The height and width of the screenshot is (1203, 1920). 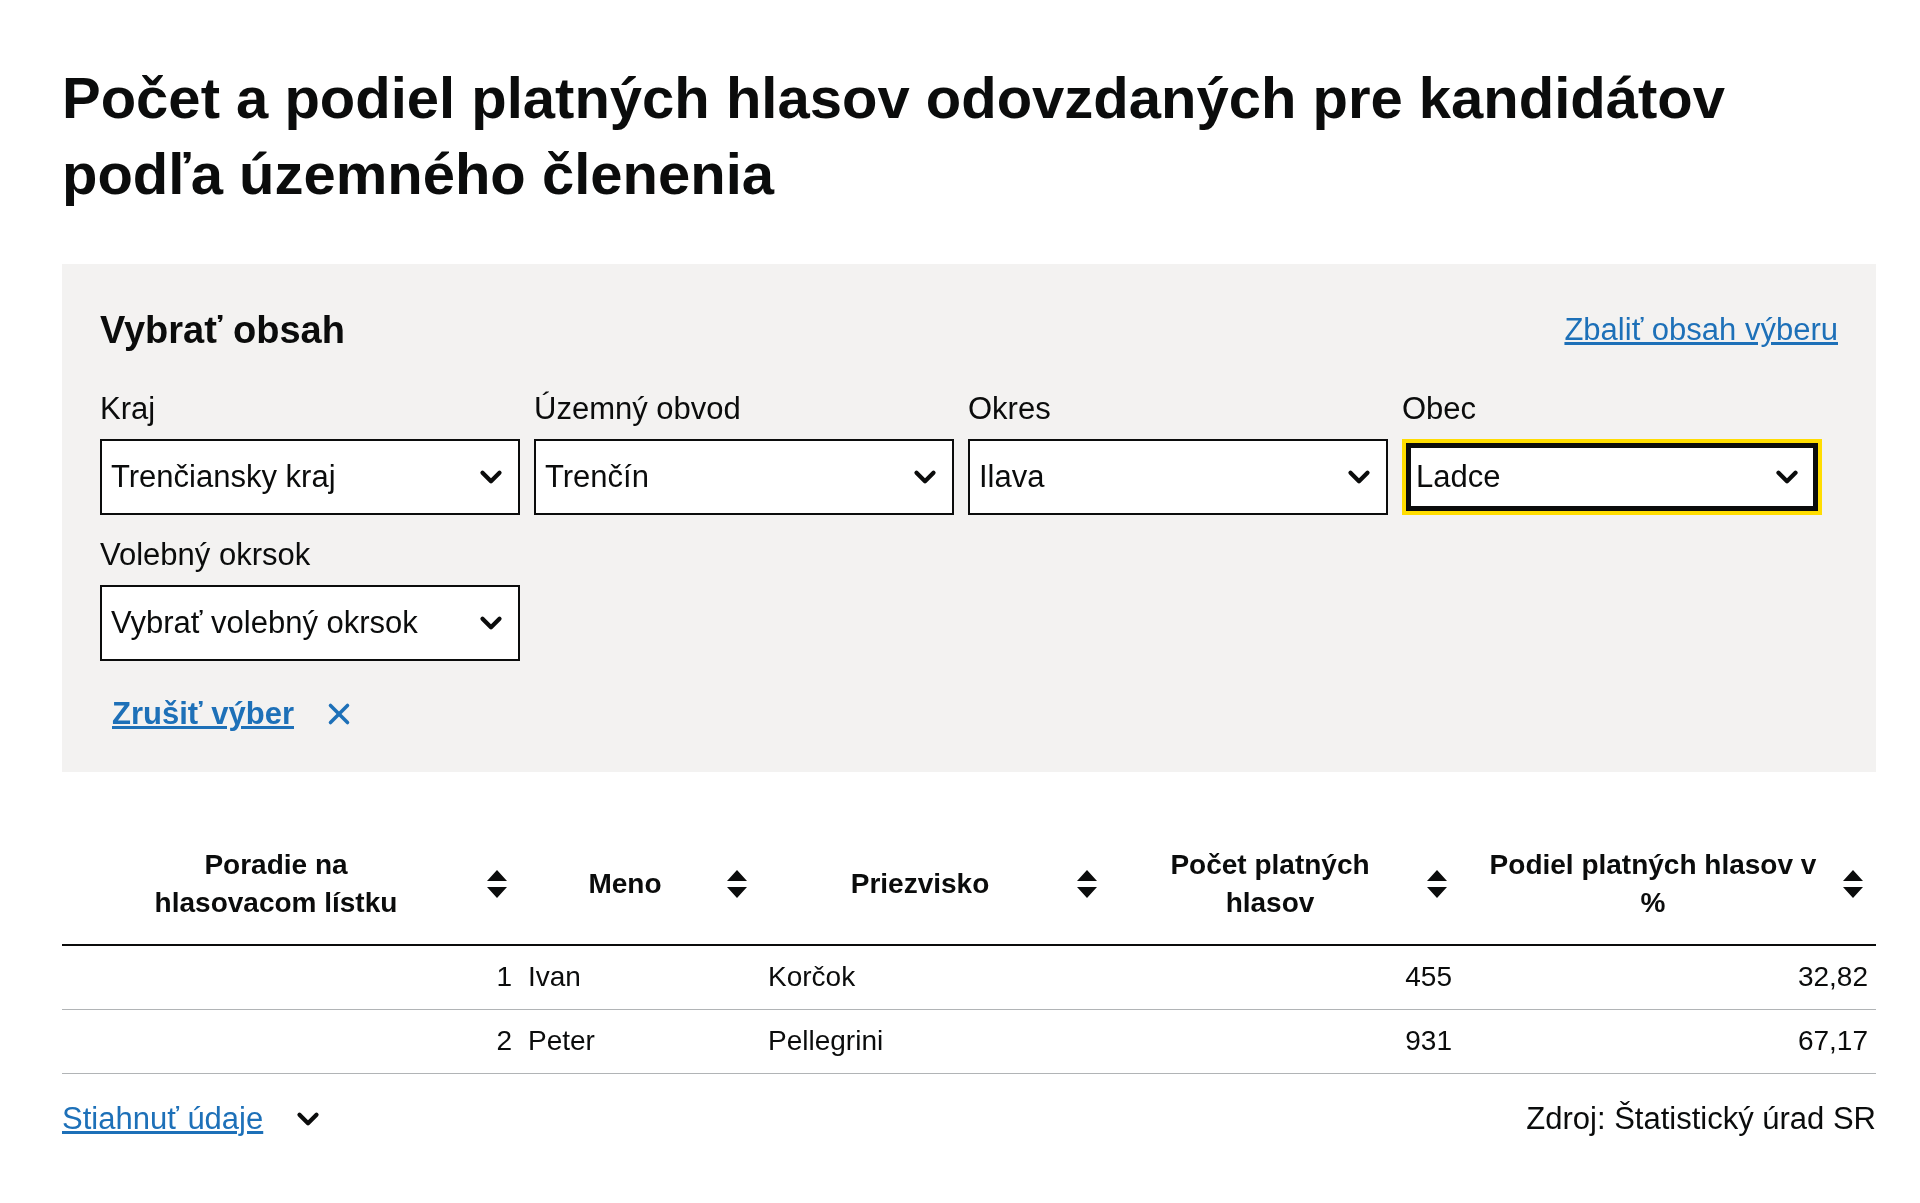 What do you see at coordinates (1832, 976) in the screenshot?
I see `table-cell: 32,82` at bounding box center [1832, 976].